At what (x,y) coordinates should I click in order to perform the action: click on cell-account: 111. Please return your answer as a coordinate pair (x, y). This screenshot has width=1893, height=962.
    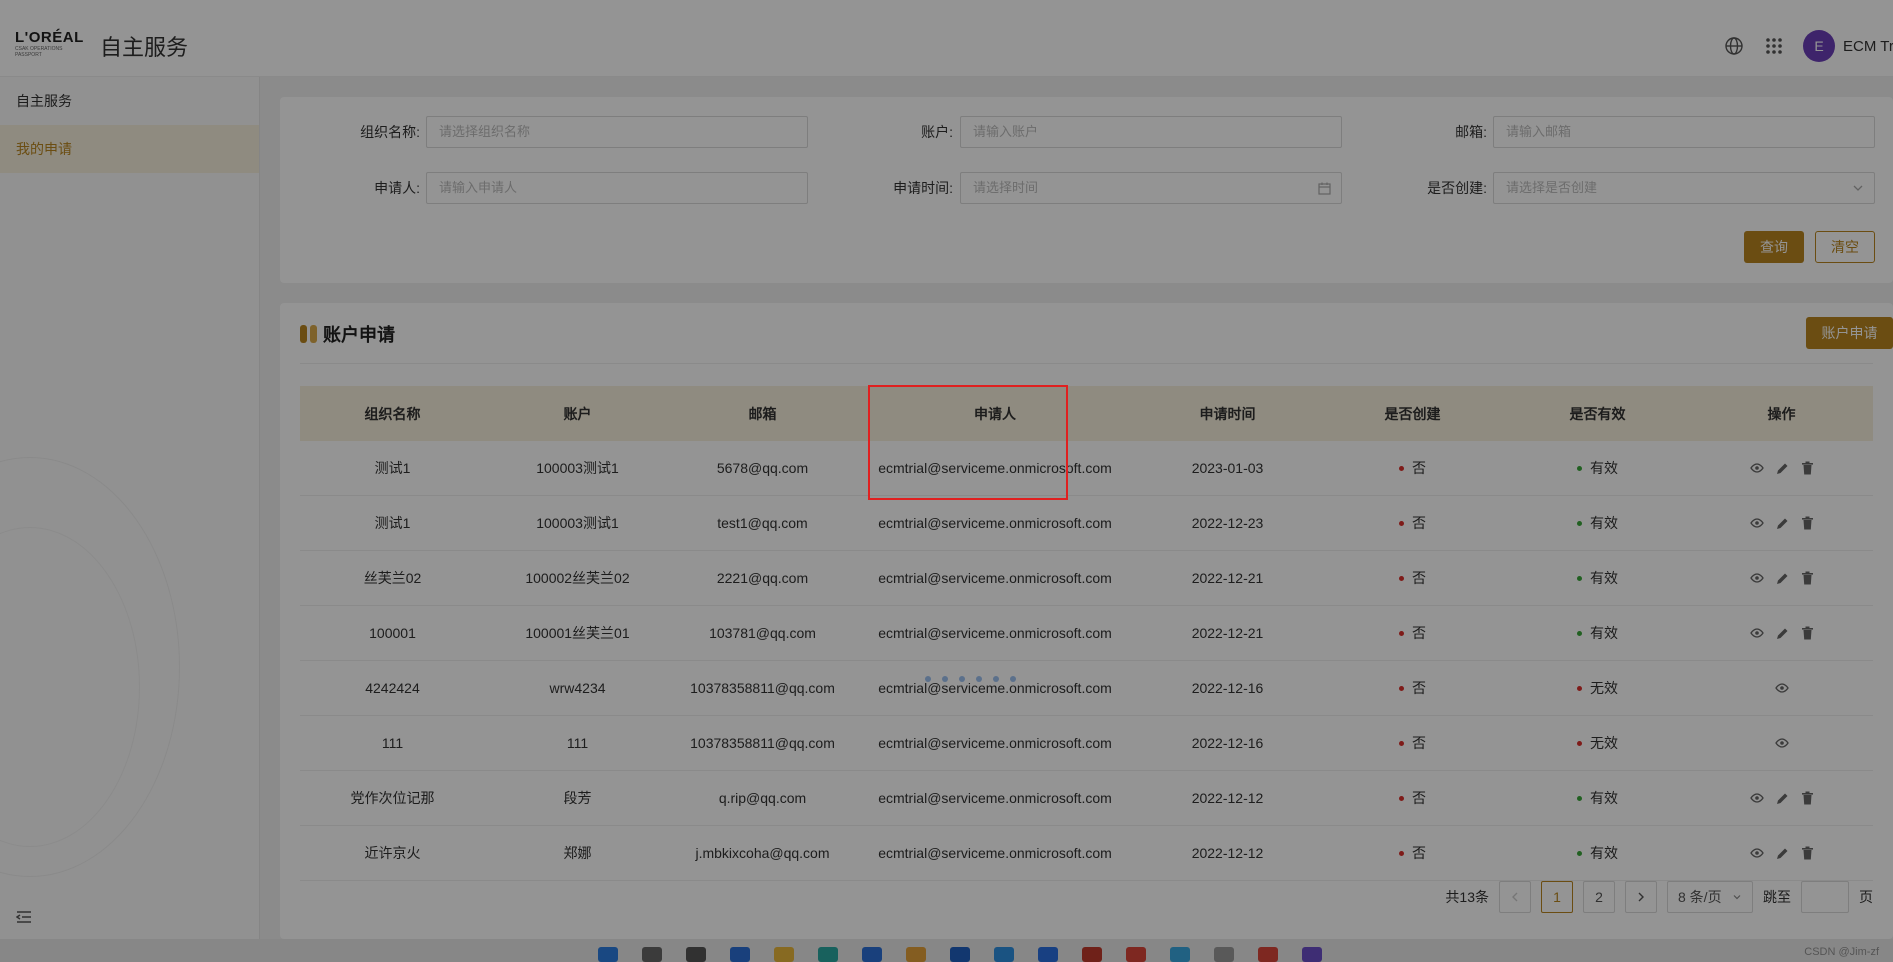
    Looking at the image, I should click on (577, 743).